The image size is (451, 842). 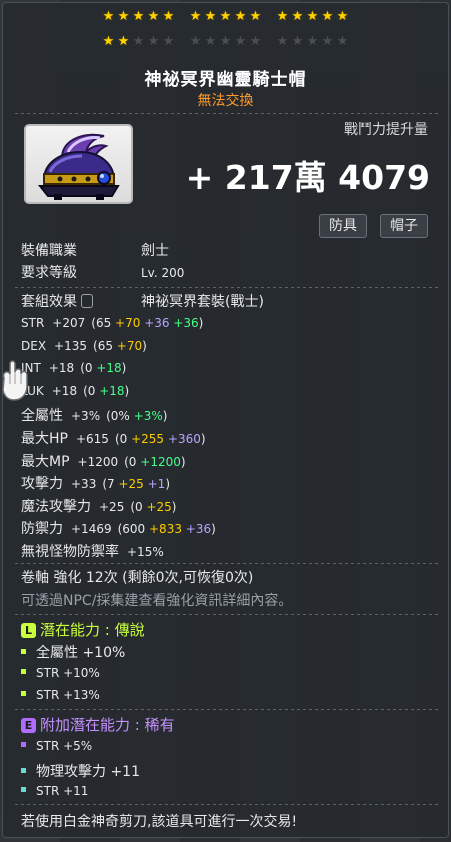 I want to click on star-force-row-2: ★ ★ ★ ★ ★ ★ ★ ★ ★ ★ ★ ★ ★ ★ ★, so click(x=225, y=41).